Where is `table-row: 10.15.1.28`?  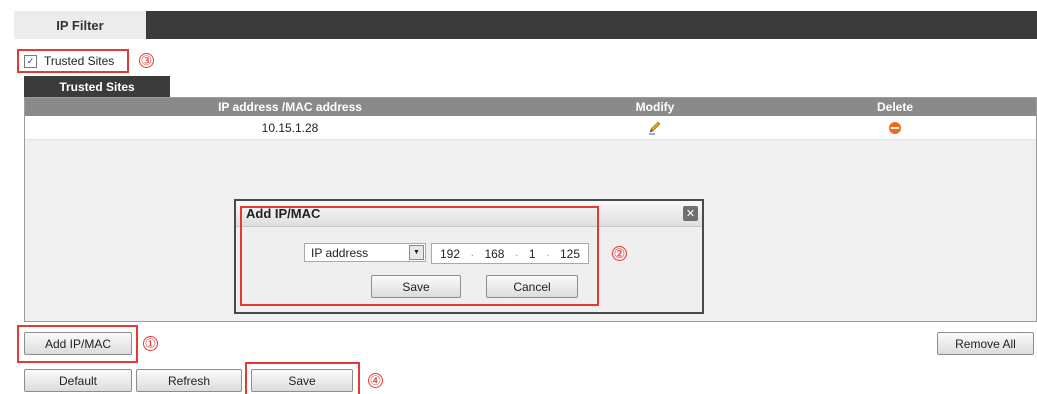 table-row: 10.15.1.28 is located at coordinates (530, 128).